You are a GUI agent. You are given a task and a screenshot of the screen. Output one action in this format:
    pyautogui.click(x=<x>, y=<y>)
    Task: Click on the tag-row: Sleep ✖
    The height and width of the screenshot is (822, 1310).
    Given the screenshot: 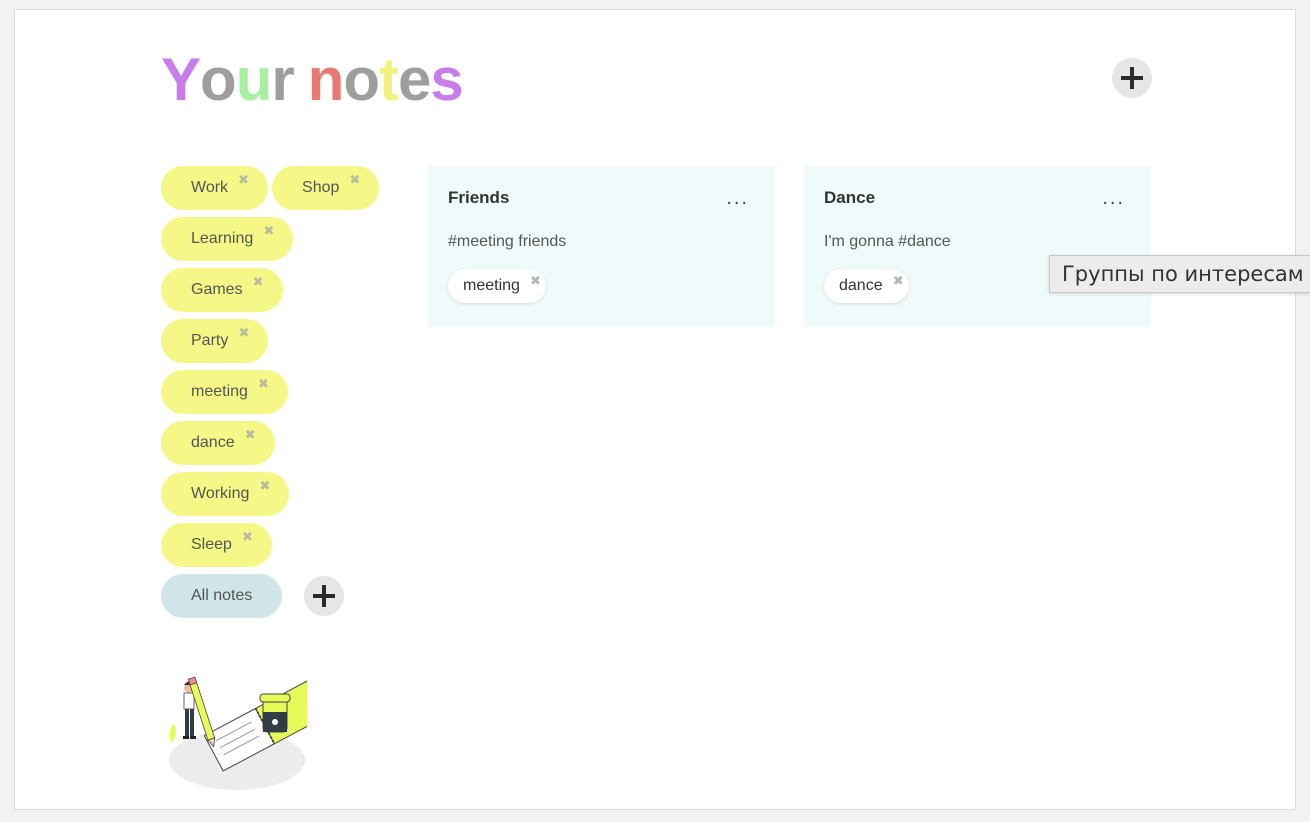 What is the action you would take?
    pyautogui.click(x=281, y=545)
    